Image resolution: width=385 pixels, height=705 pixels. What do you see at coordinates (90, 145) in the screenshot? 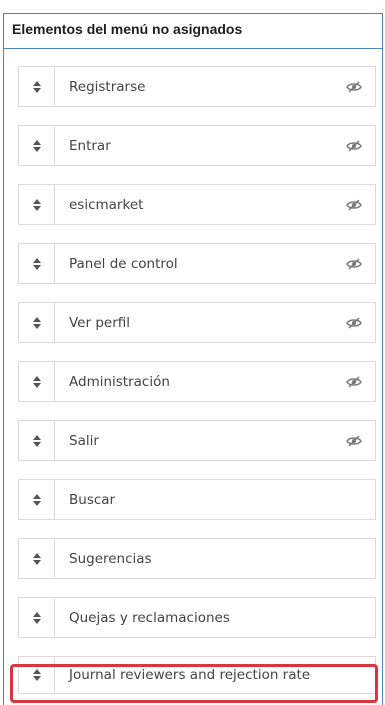
I see `menu-item-label: Entrar` at bounding box center [90, 145].